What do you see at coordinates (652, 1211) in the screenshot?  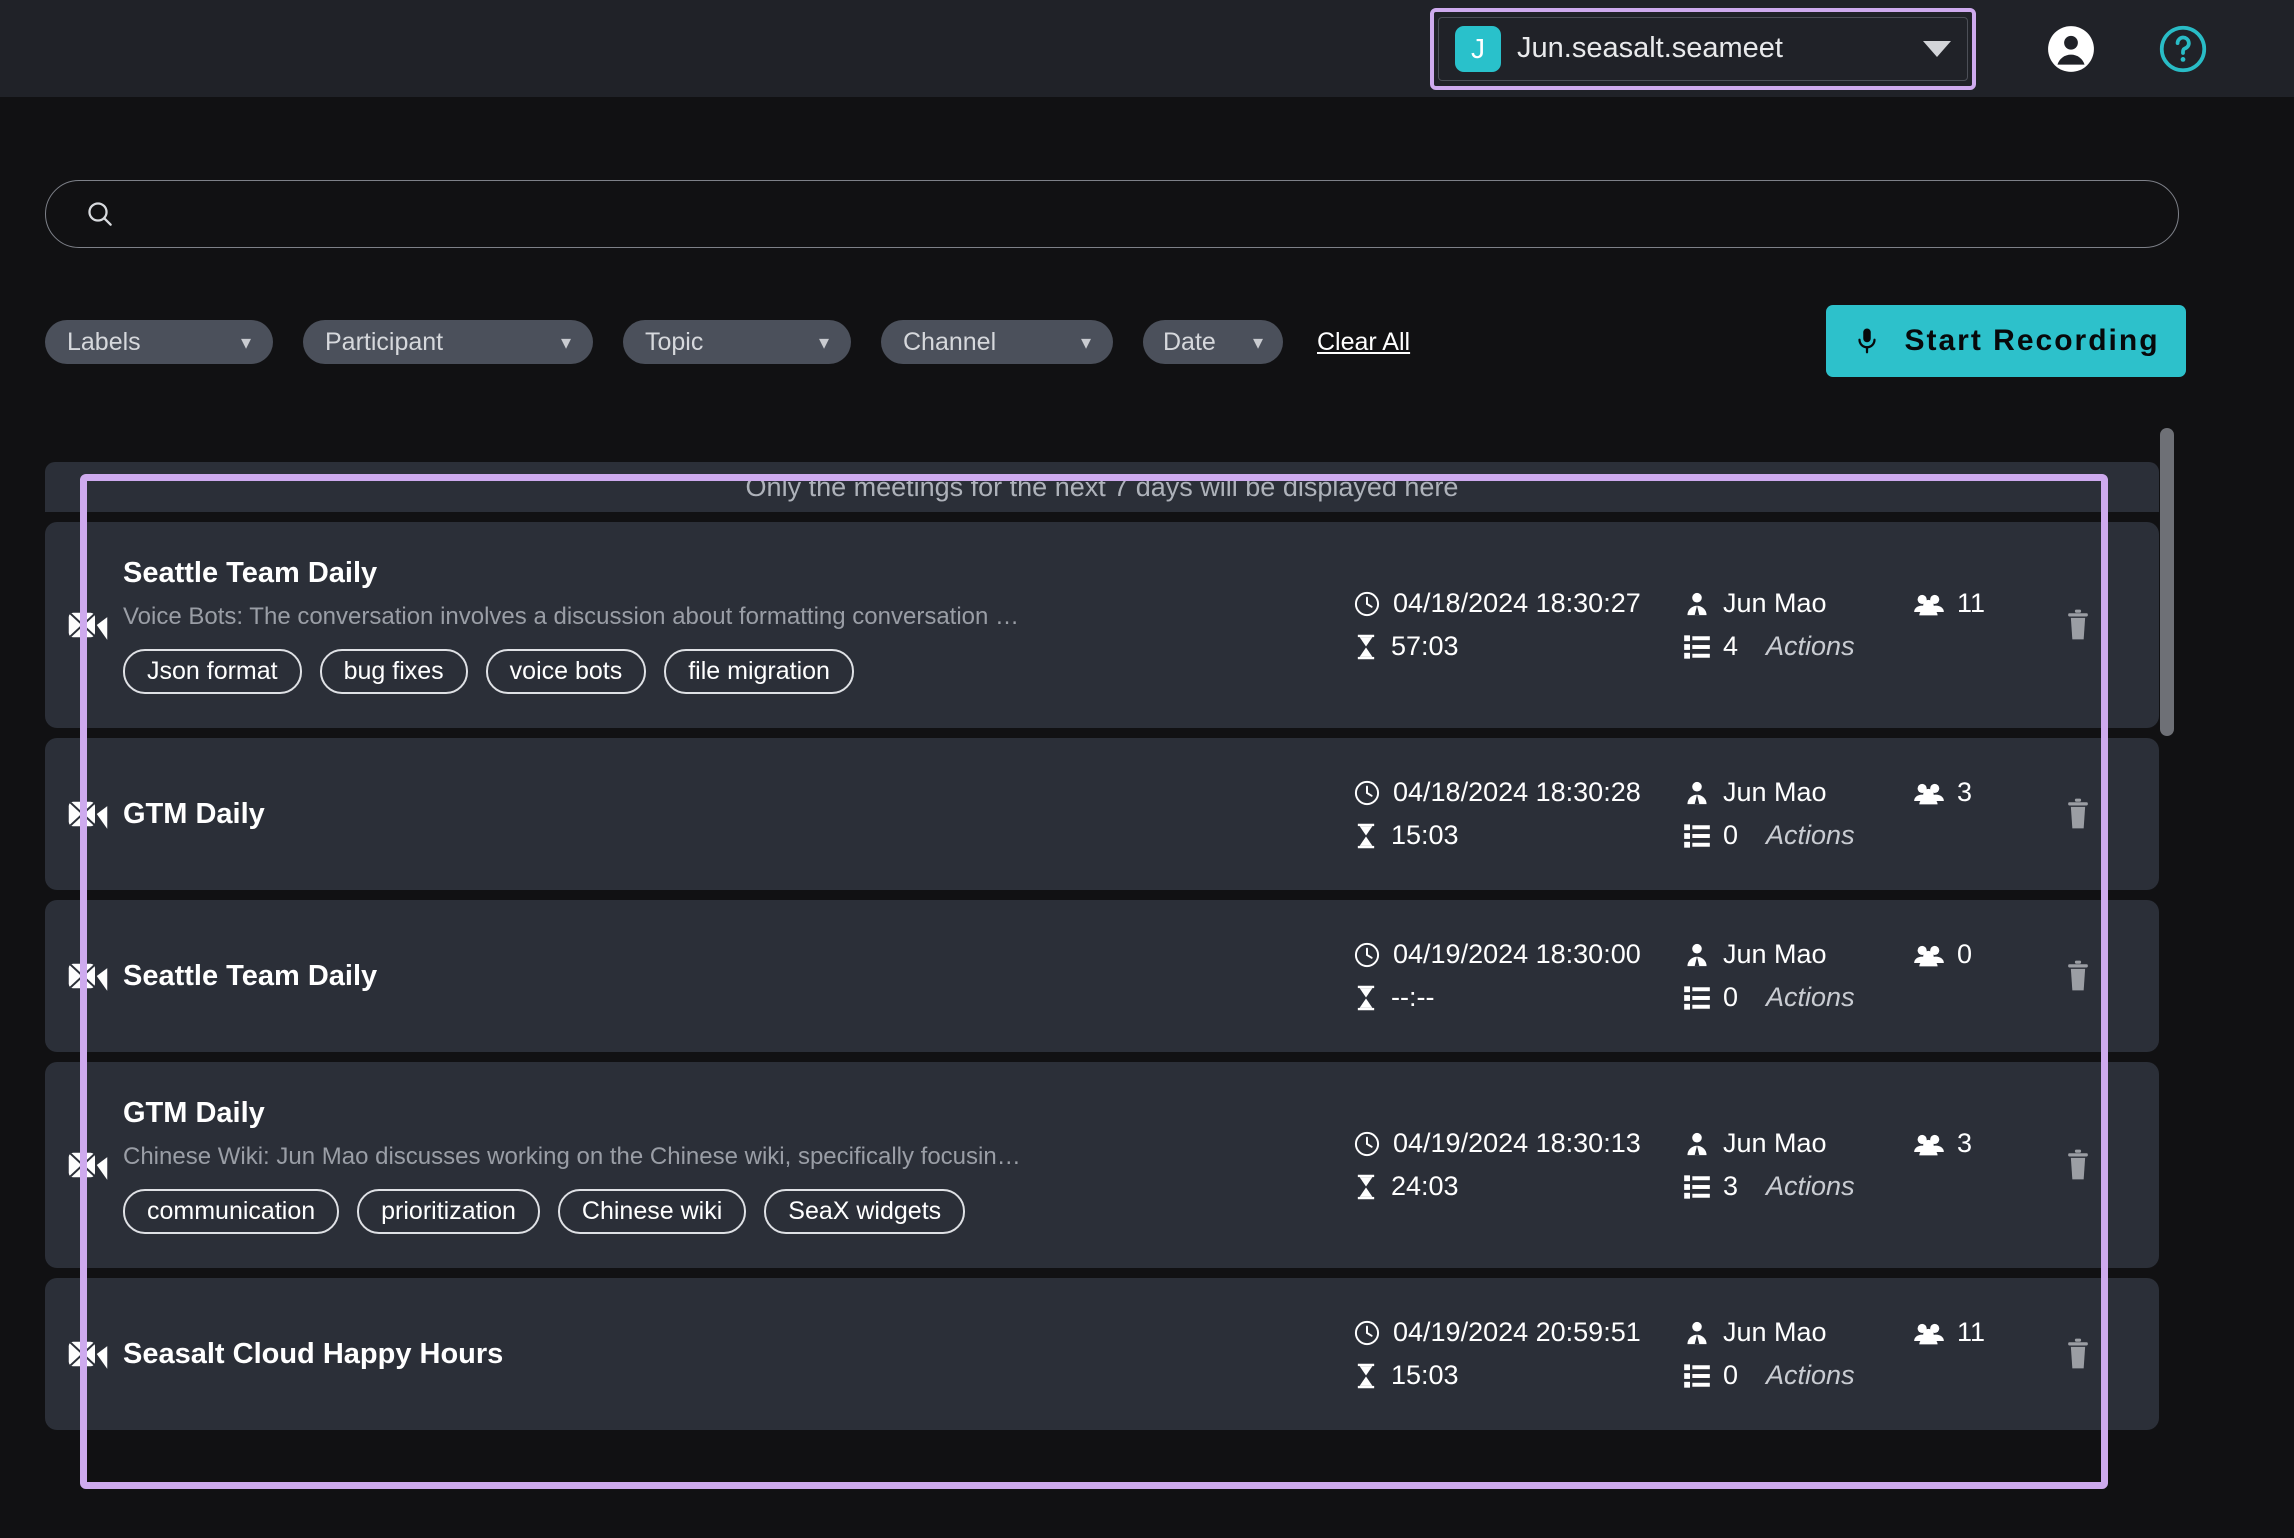 I see `tag: Chinese wiki` at bounding box center [652, 1211].